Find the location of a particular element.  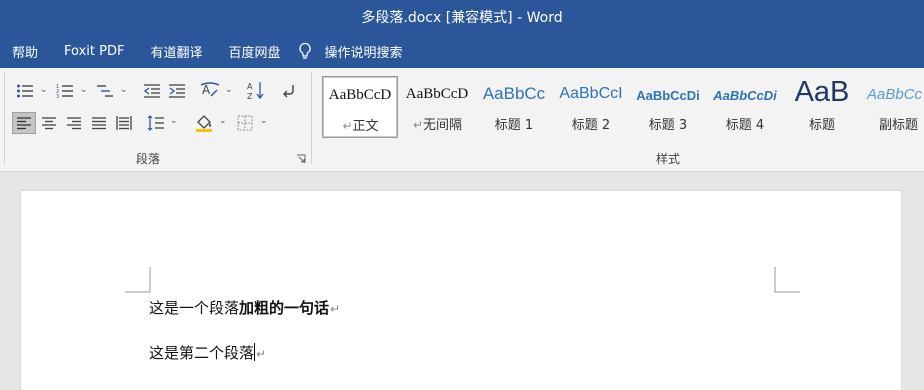

svg-text: Z is located at coordinates (250, 96).